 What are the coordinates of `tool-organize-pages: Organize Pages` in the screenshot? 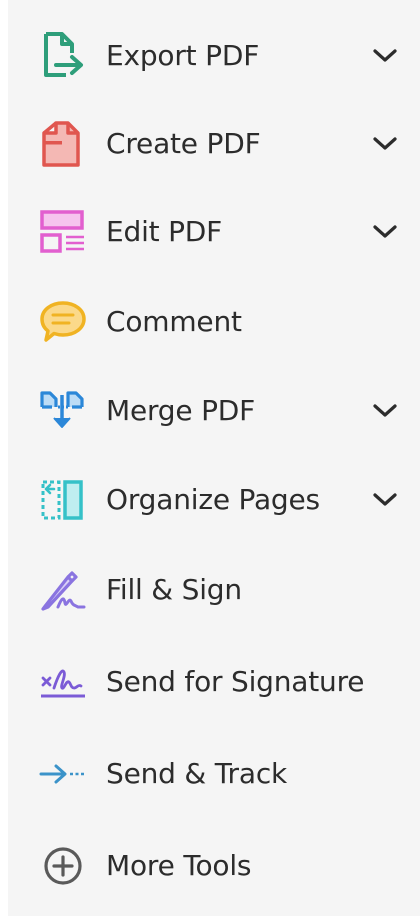 It's located at (214, 500).